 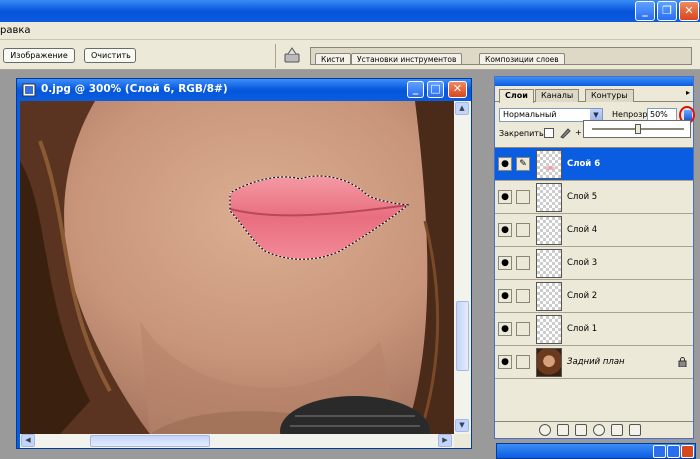 I want to click on layer-name: Слой 2, so click(x=582, y=296).